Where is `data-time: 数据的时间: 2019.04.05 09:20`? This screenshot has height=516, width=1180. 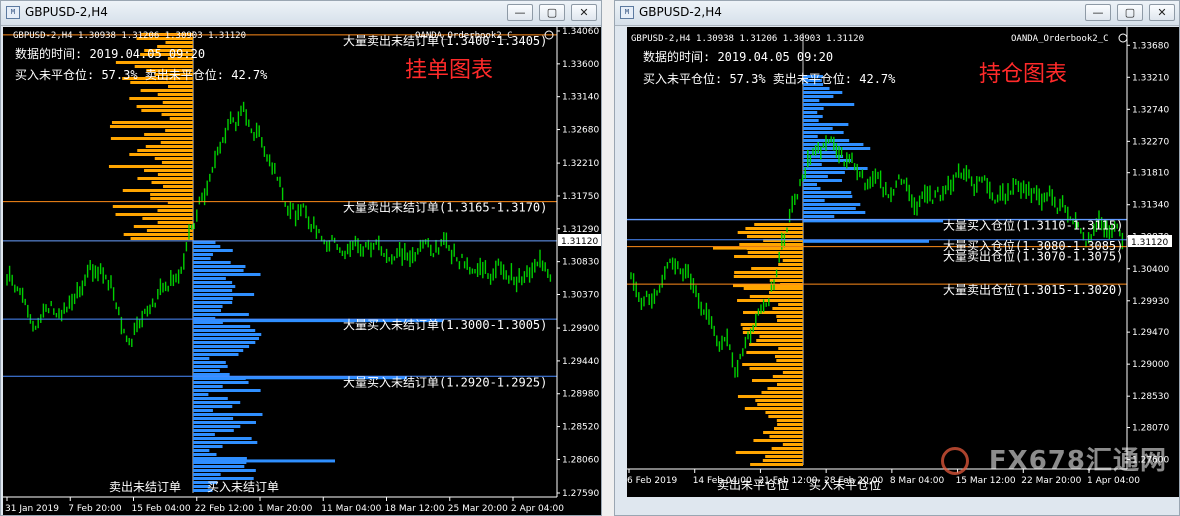 data-time: 数据的时间: 2019.04.05 09:20 is located at coordinates (110, 53).